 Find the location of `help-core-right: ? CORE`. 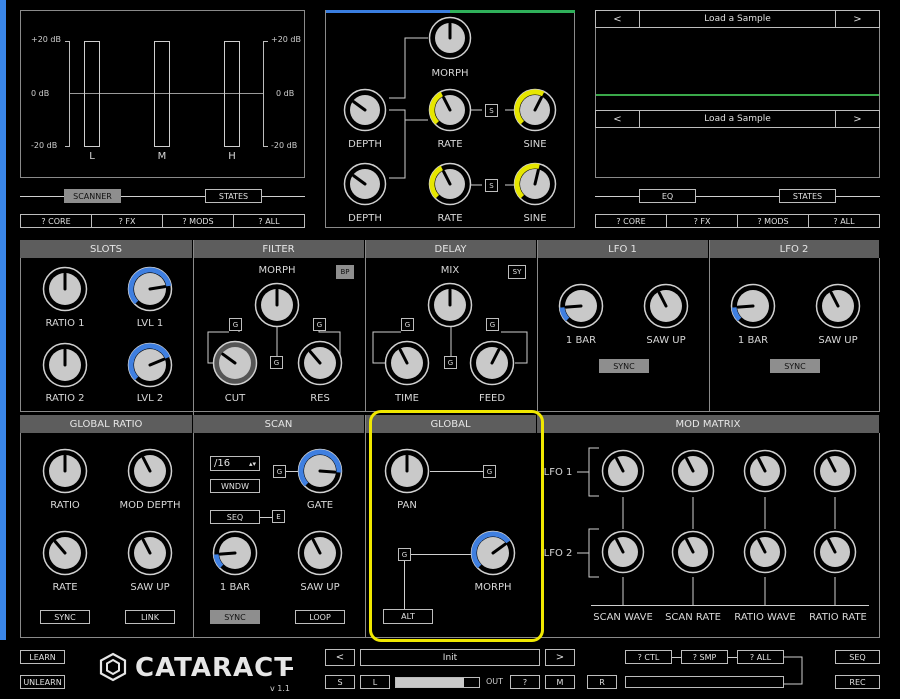

help-core-right: ? CORE is located at coordinates (631, 221).